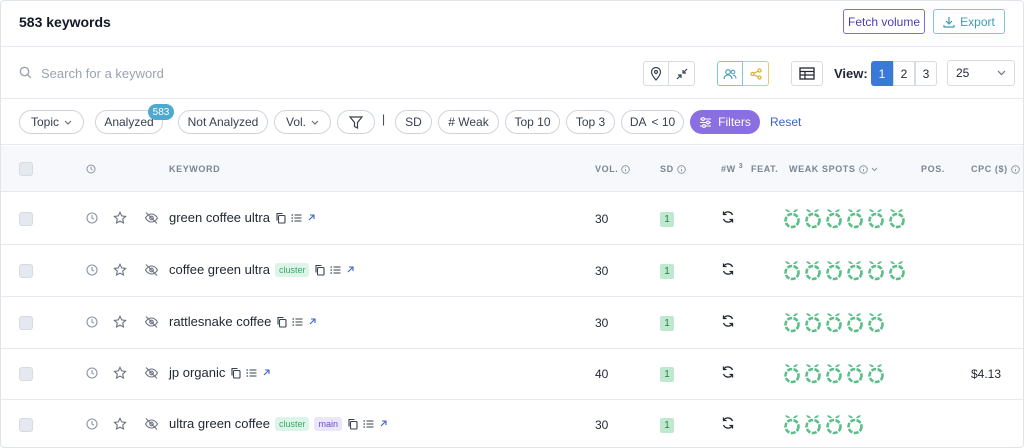  Describe the element at coordinates (220, 321) in the screenshot. I see `keyword-text: rattlesnake coffee` at that location.